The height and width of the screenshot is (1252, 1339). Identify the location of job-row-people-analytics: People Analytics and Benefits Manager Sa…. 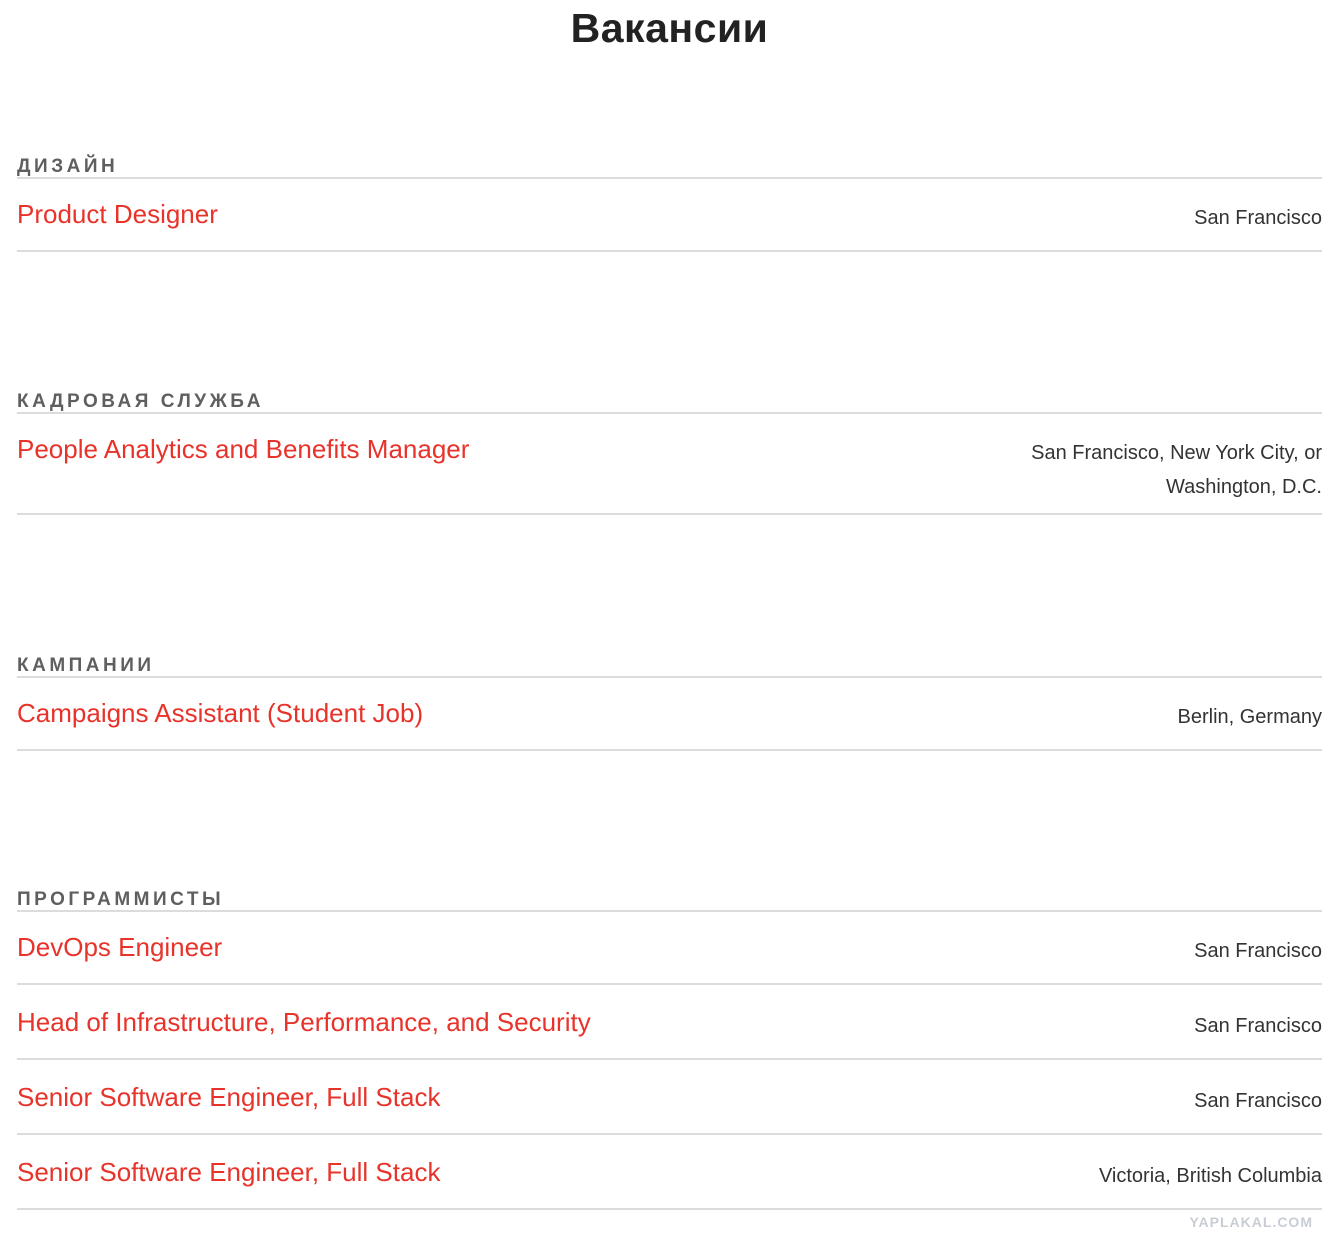
(669, 463).